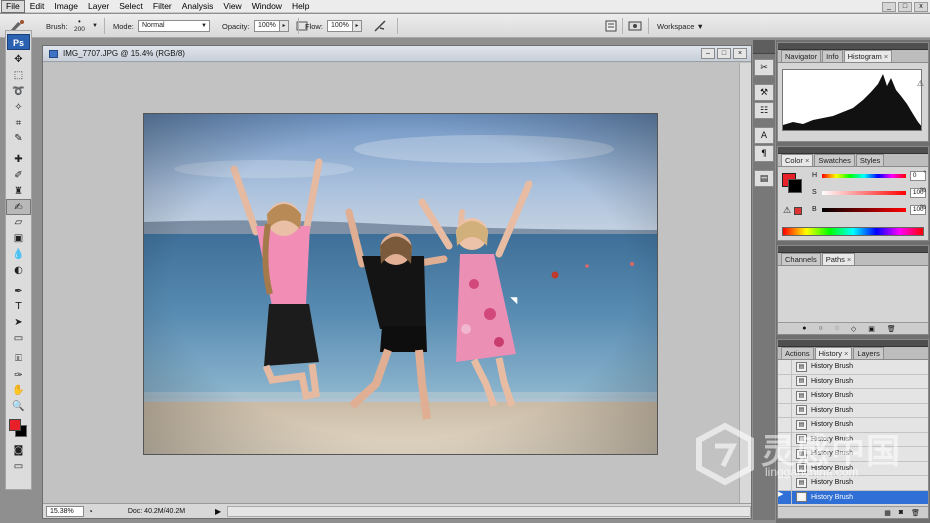 The height and width of the screenshot is (523, 930). Describe the element at coordinates (837, 328) in the screenshot. I see `load-selection-icon: ◌` at that location.